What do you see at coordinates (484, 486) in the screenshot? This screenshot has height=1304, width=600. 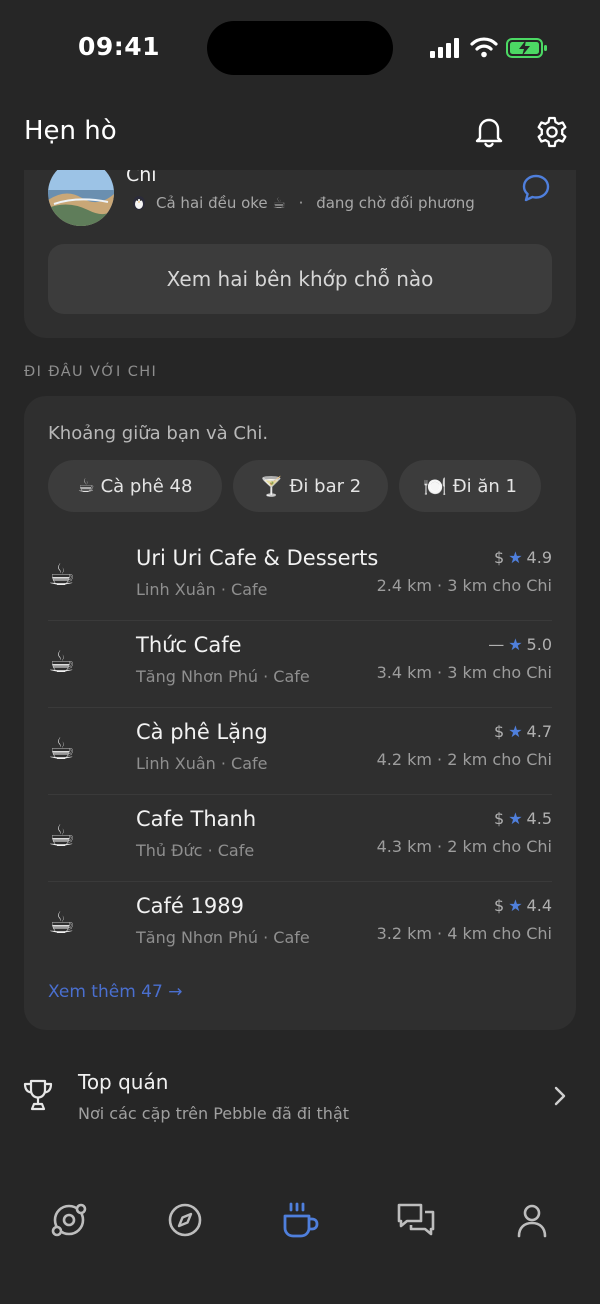 I see `chip-label: Đi ăn 1` at bounding box center [484, 486].